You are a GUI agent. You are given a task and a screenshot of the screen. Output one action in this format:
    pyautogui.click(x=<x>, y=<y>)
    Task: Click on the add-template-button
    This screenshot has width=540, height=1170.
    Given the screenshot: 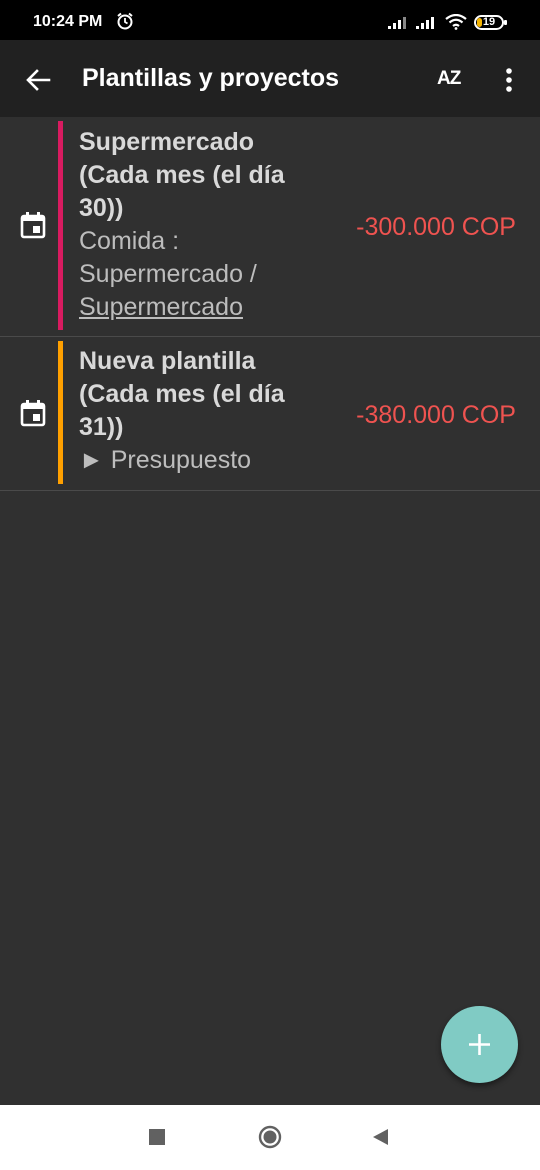 What is the action you would take?
    pyautogui.click(x=479, y=1044)
    